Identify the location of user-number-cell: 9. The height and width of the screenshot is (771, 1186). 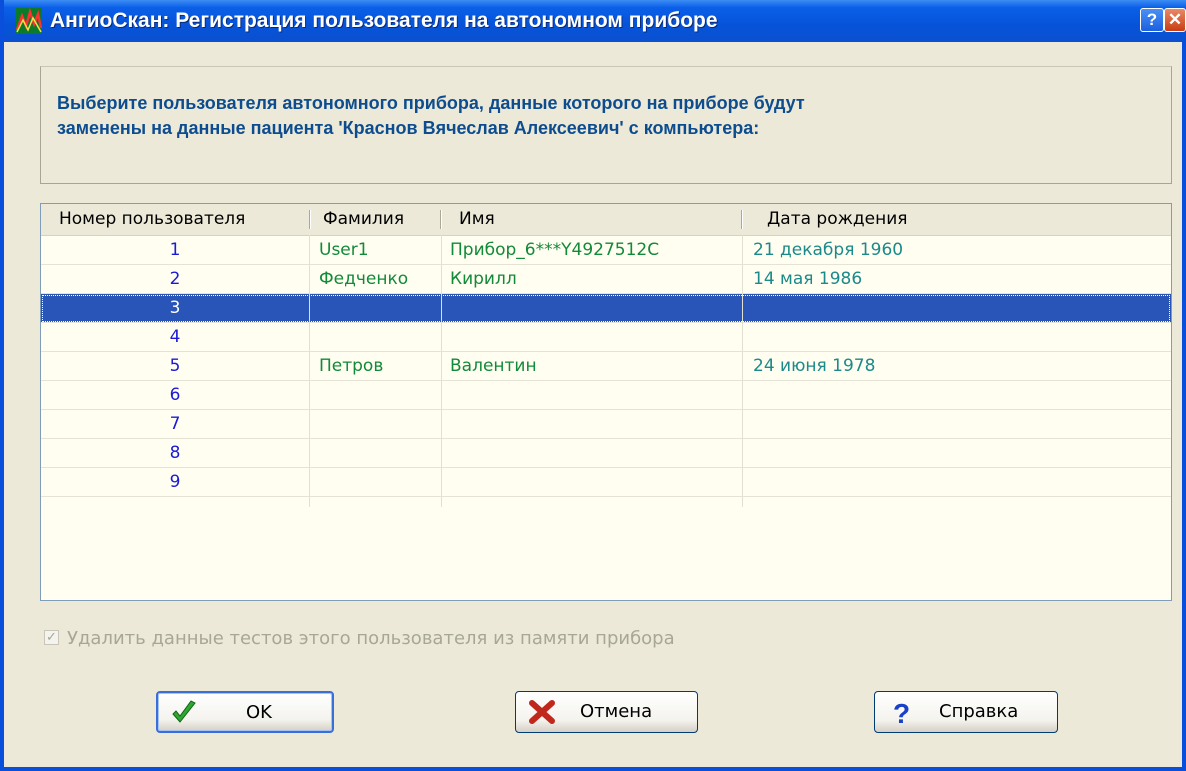
(175, 482).